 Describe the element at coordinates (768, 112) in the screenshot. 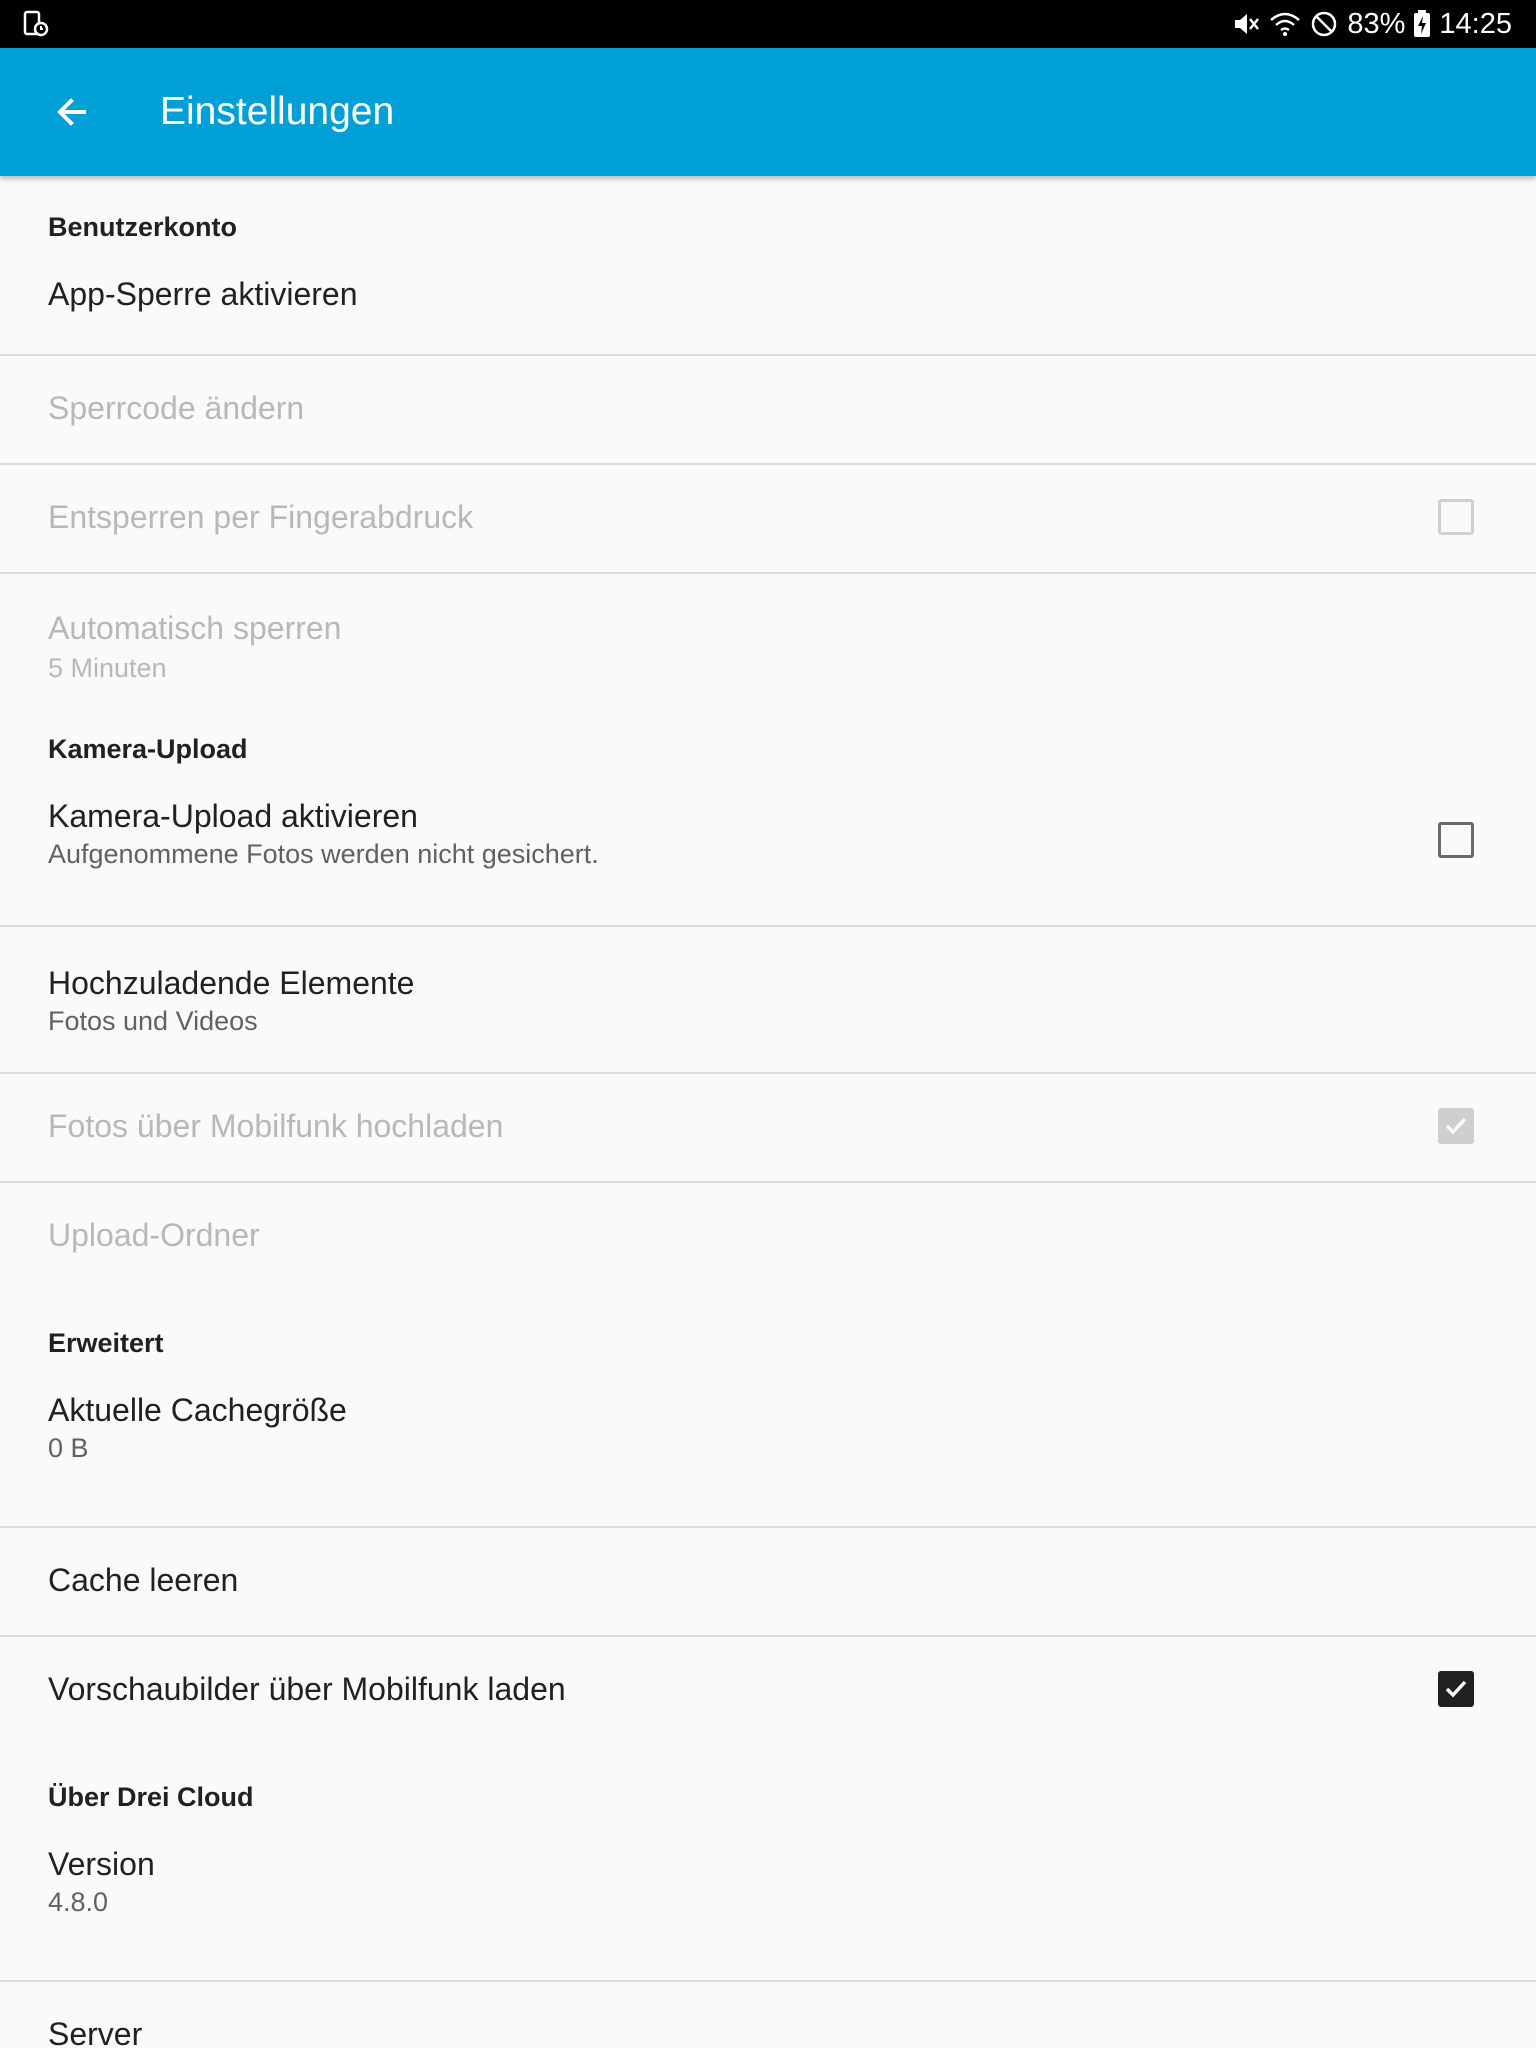

I see `app-bar: Einstellungen` at that location.